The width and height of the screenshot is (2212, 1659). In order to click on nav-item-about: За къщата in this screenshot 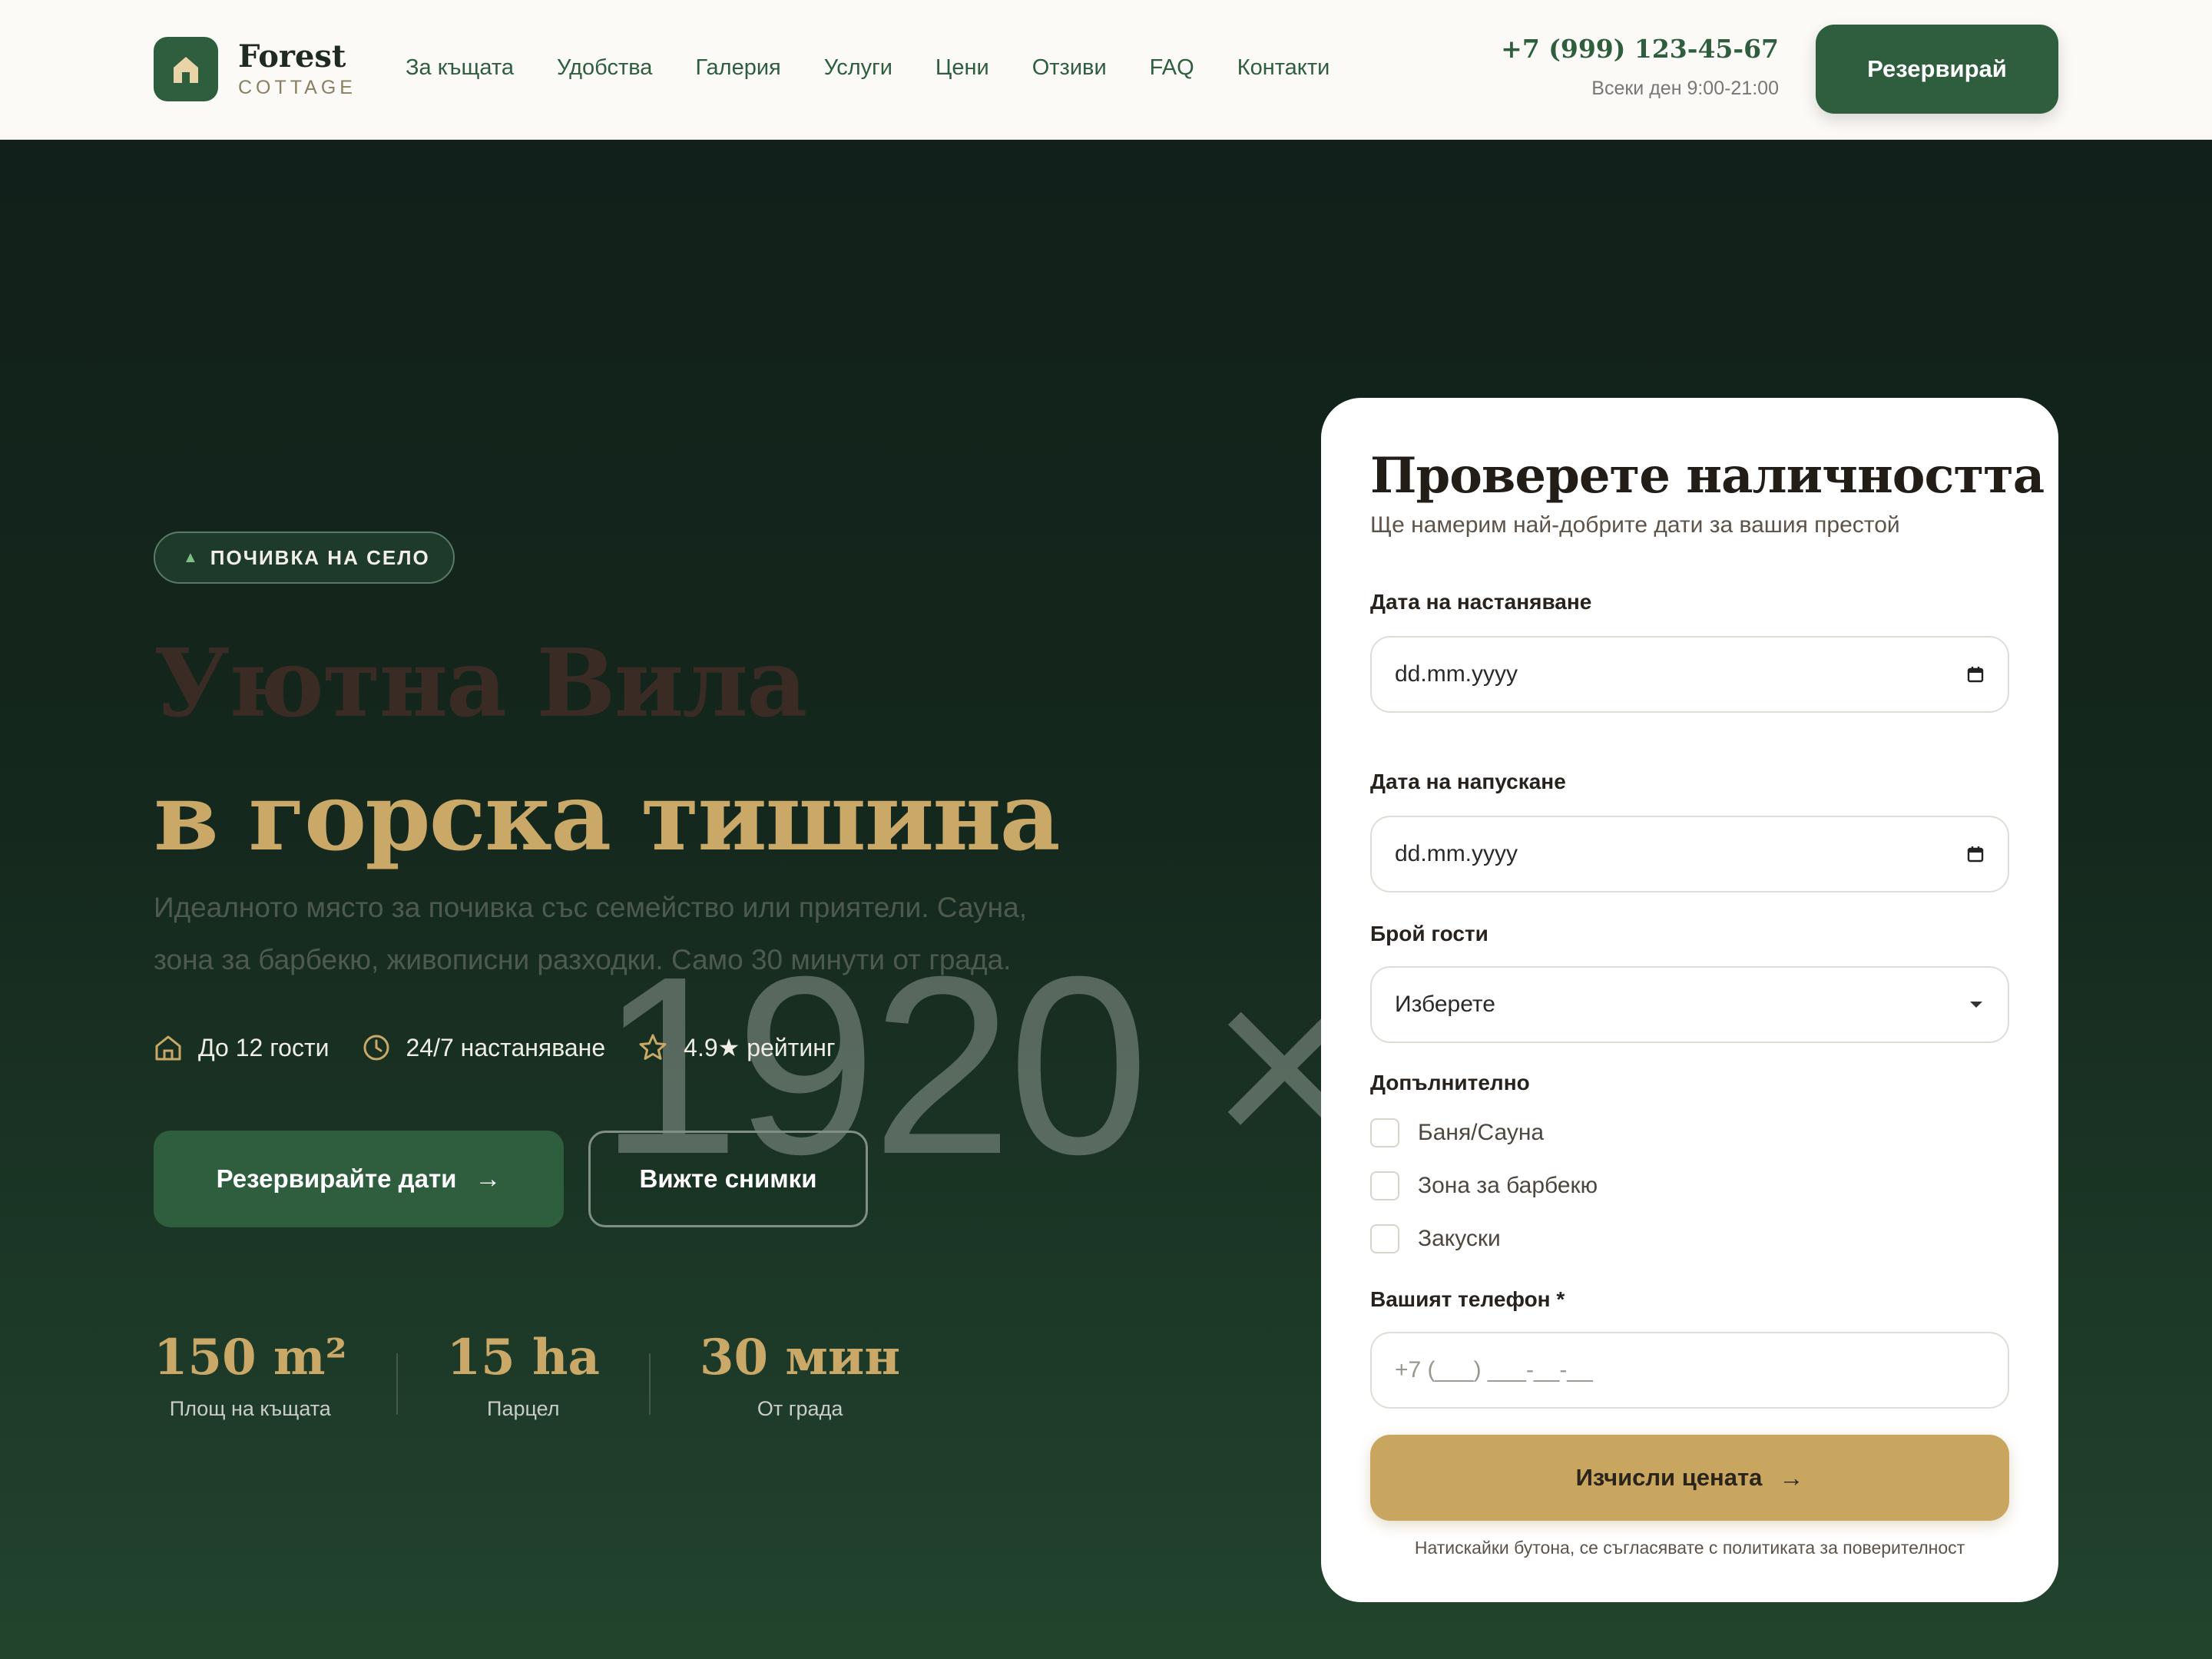, I will do `click(460, 68)`.